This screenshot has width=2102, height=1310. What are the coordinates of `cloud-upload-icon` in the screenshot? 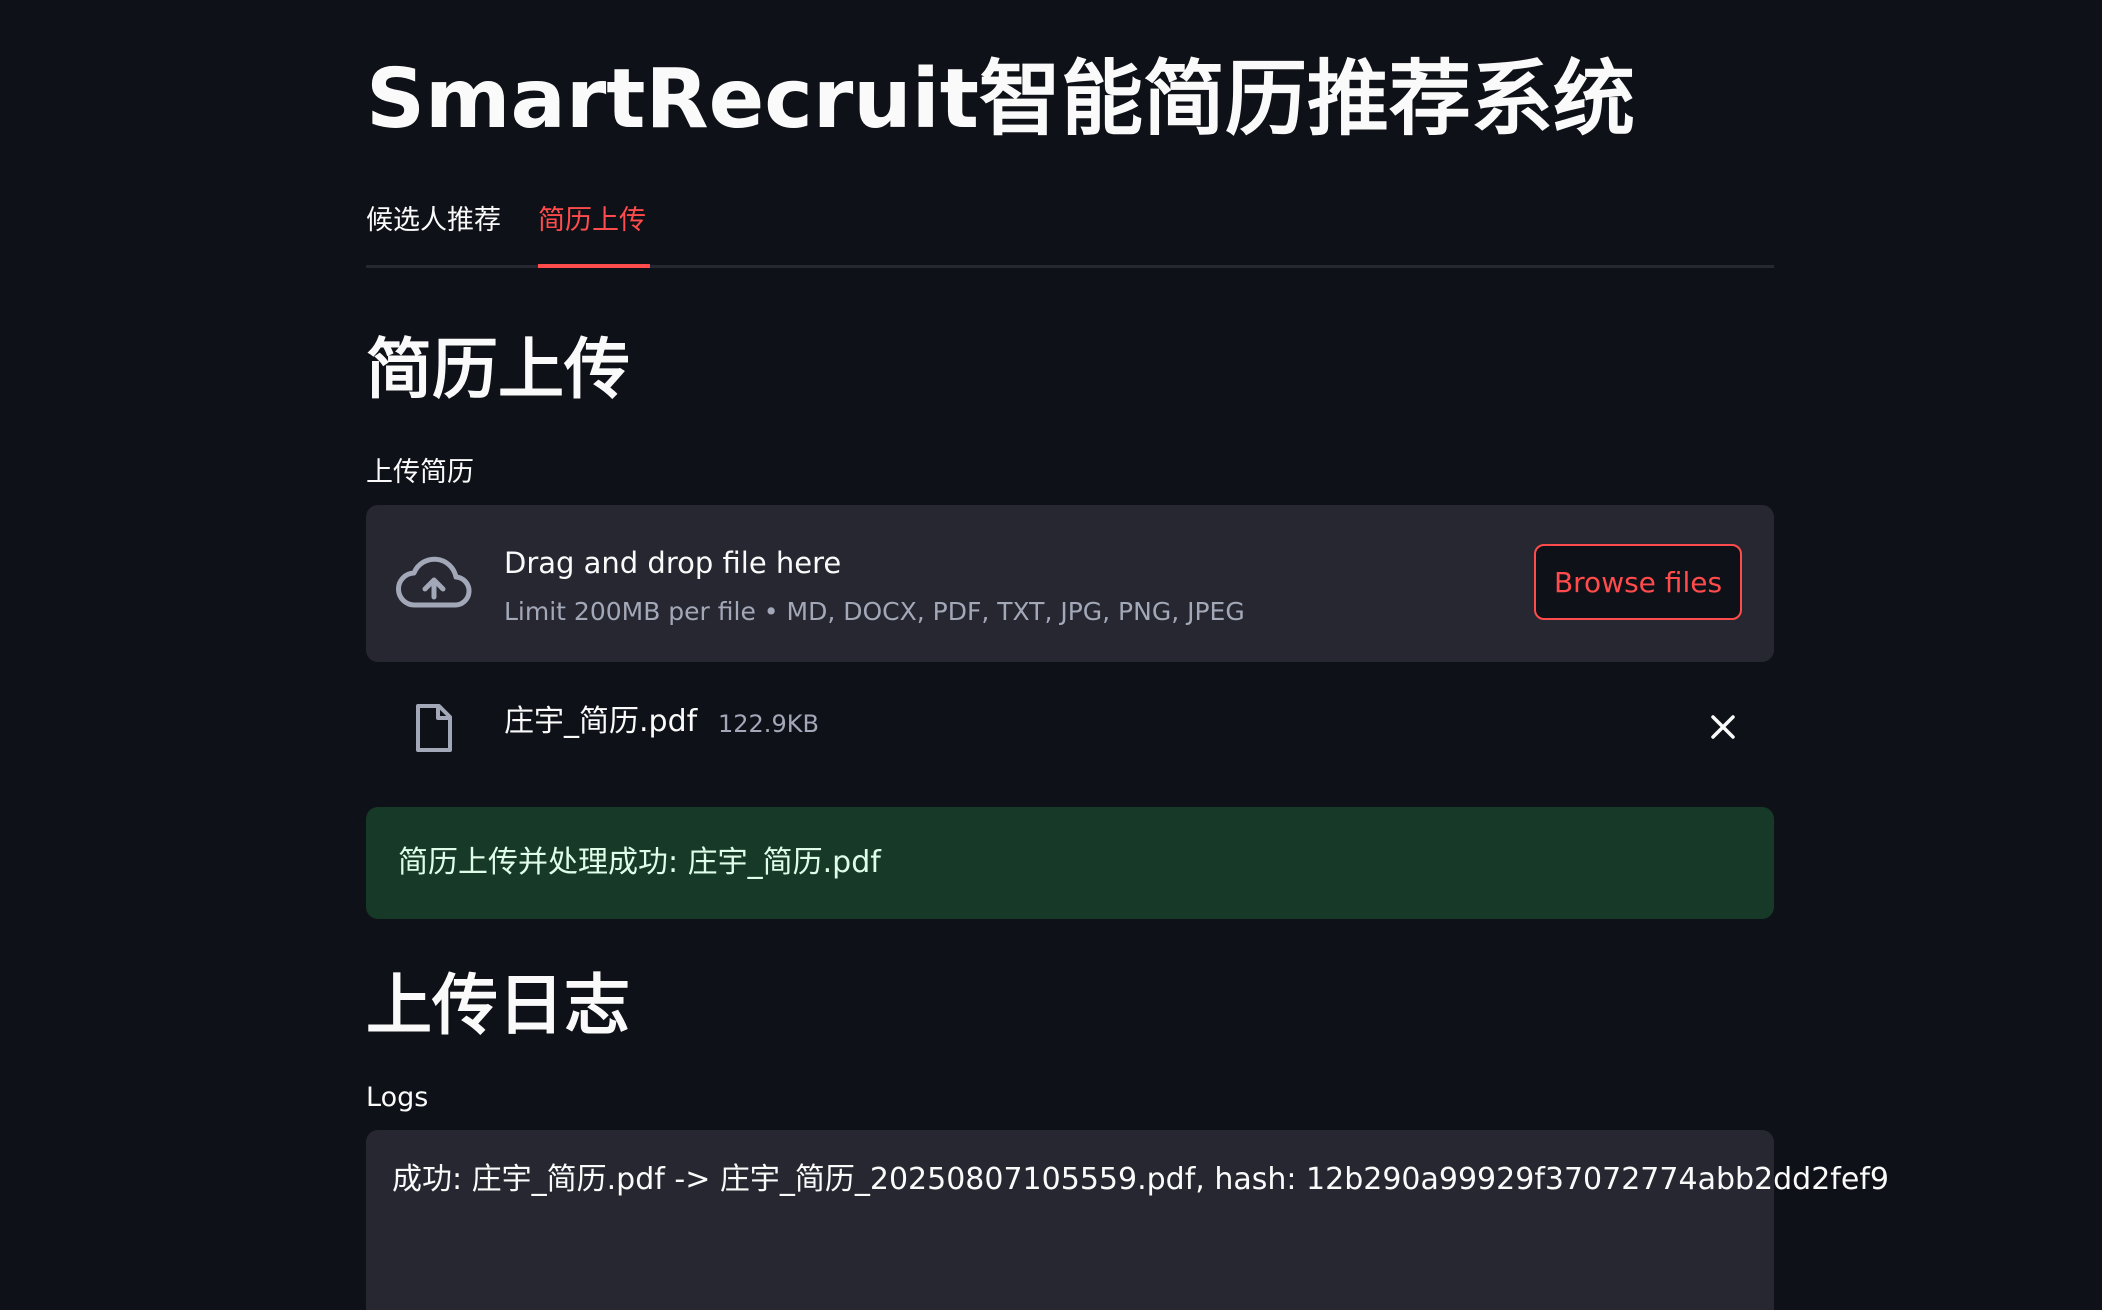 It's located at (434, 582).